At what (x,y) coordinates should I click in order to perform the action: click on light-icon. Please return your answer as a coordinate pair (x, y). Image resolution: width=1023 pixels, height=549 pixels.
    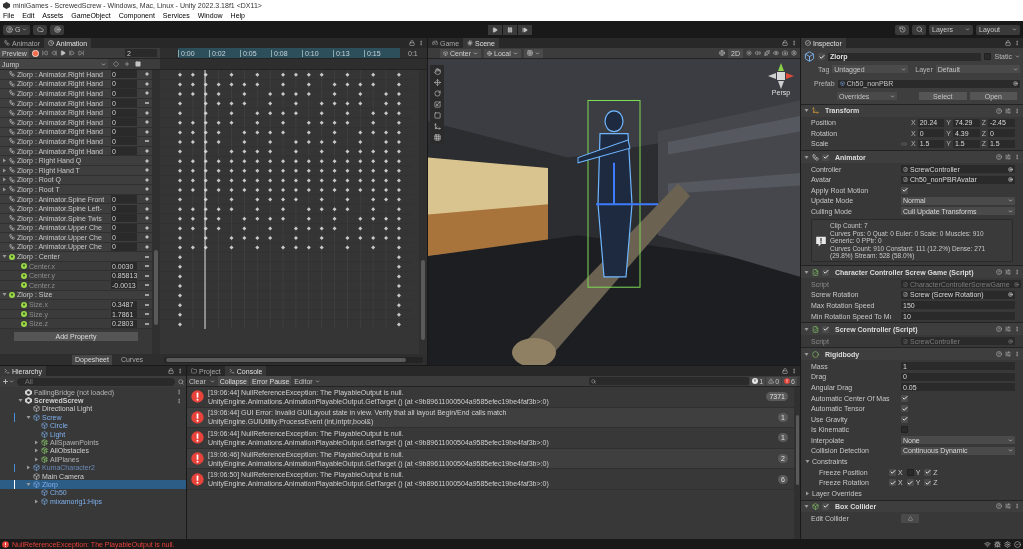
    Looking at the image, I should click on (749, 53).